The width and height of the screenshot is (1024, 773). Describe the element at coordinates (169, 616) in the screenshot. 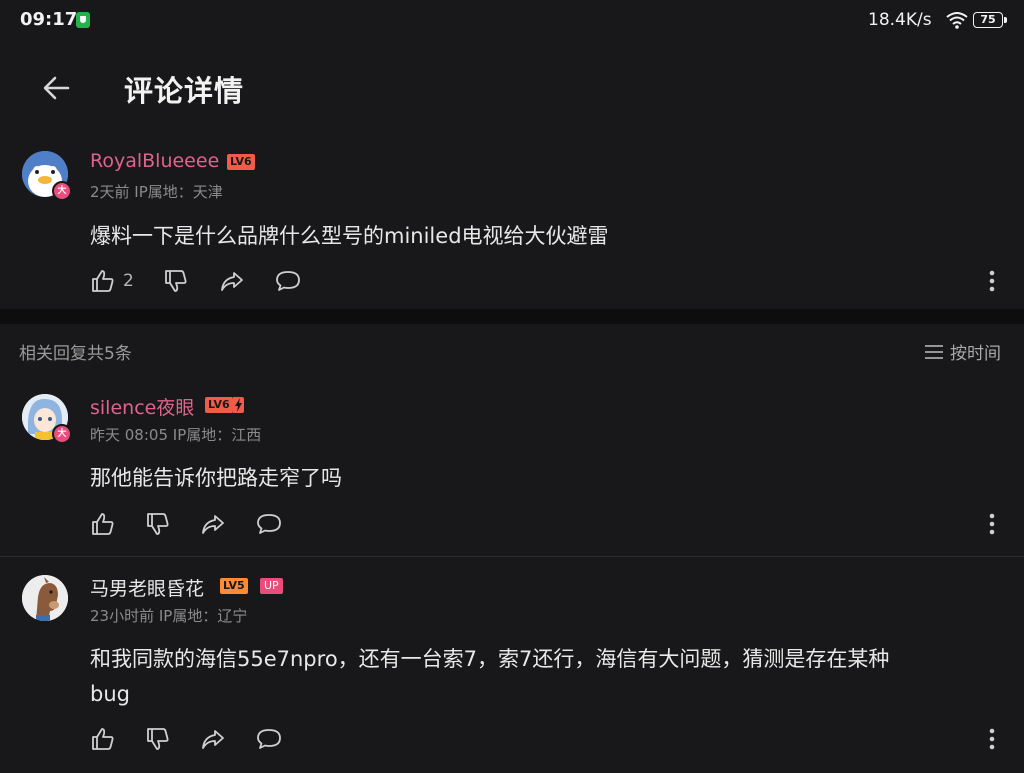

I see `reply-meta: 23小时前 IP属地：辽宁` at that location.